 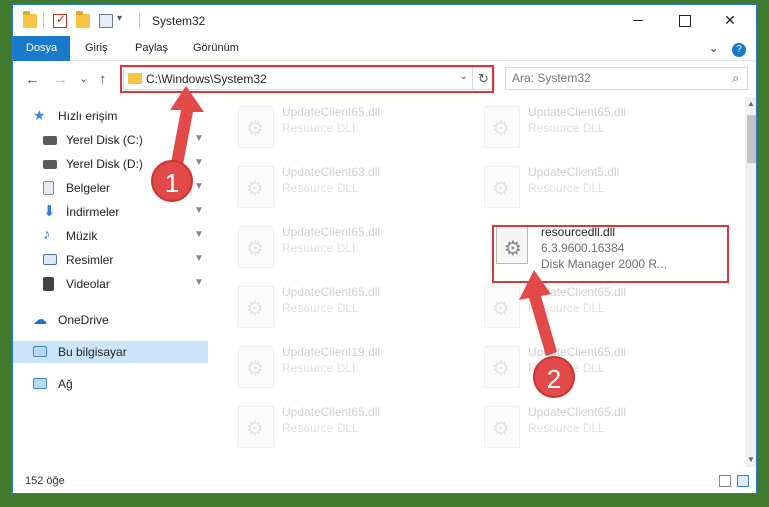 I want to click on arrow-1-icon, so click(x=187, y=128).